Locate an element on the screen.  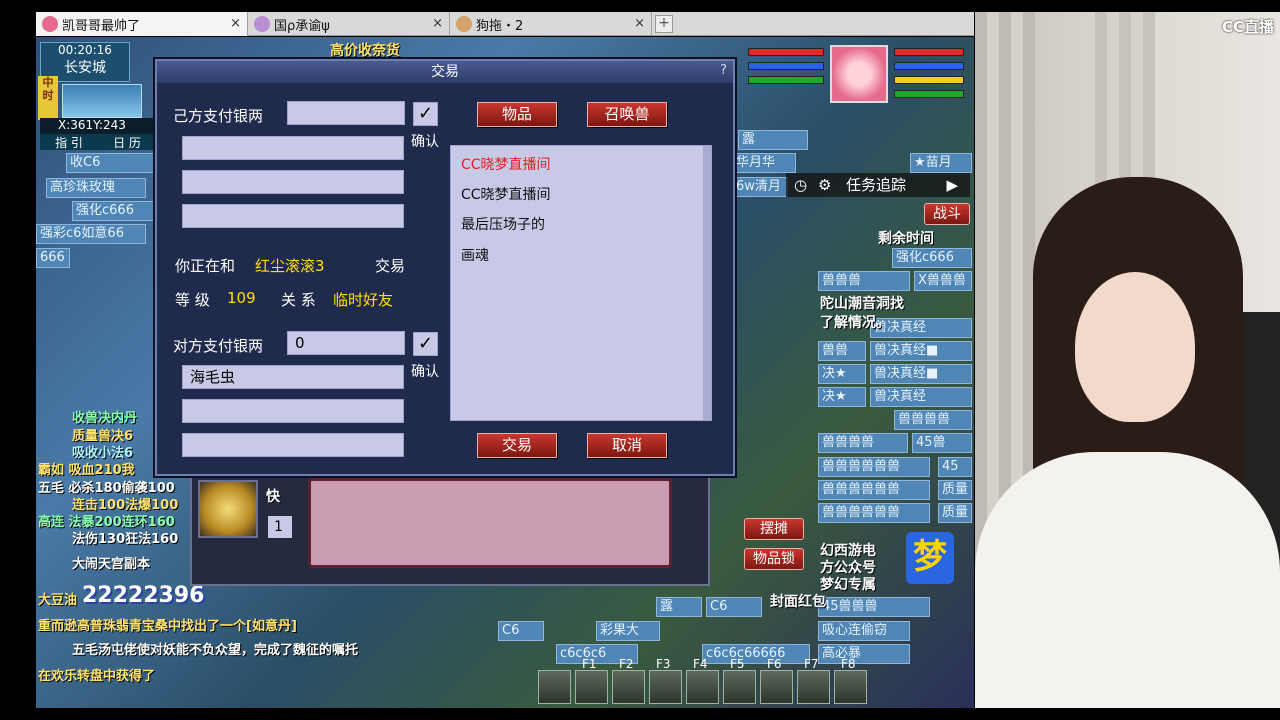
pet-exp-bar is located at coordinates (786, 80).